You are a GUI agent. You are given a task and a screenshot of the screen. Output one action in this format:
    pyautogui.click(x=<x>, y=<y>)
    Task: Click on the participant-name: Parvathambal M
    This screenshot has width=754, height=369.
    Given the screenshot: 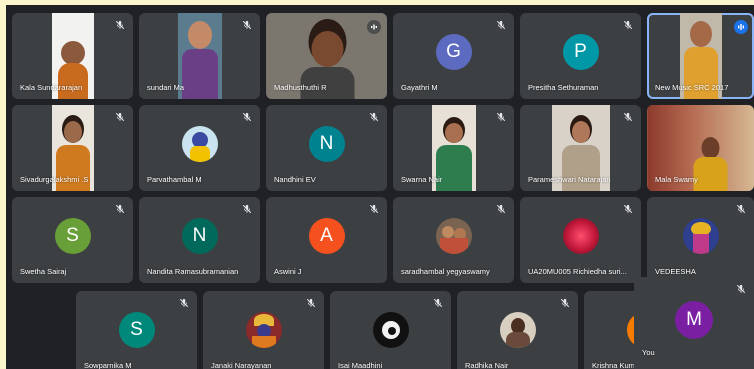 What is the action you would take?
    pyautogui.click(x=174, y=179)
    